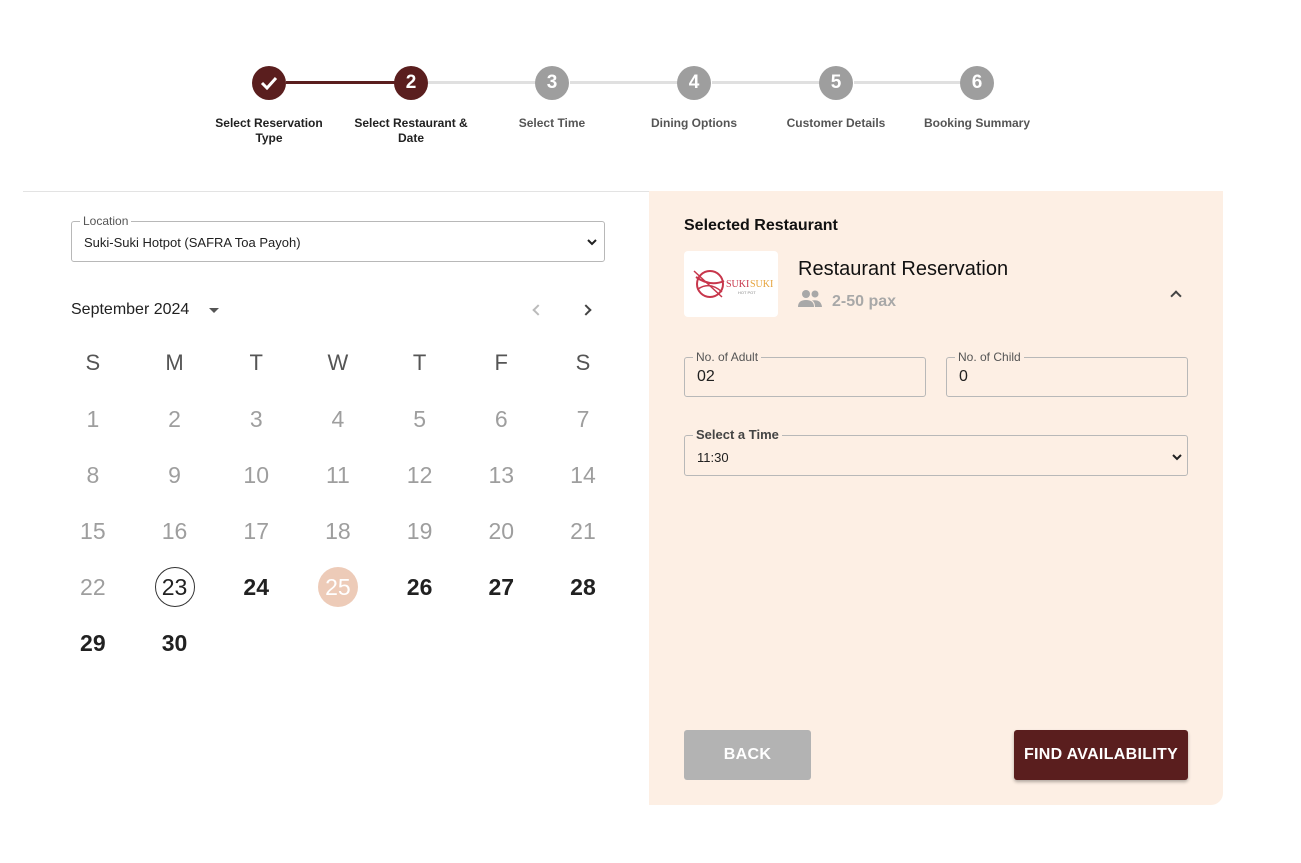 Image resolution: width=1301 pixels, height=863 pixels. What do you see at coordinates (939, 457) in the screenshot?
I see `time-select: 11:30` at bounding box center [939, 457].